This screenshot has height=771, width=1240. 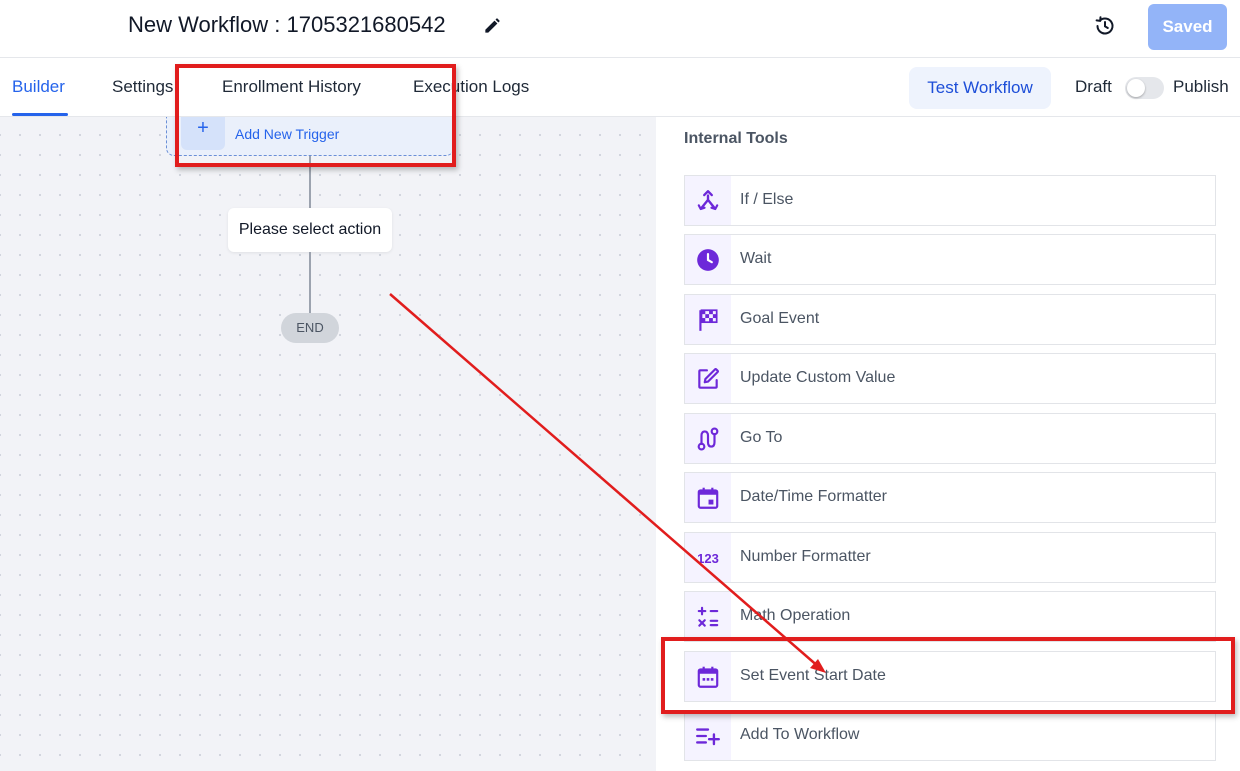 I want to click on annotation-box-set-event-start-date, so click(x=948, y=675).